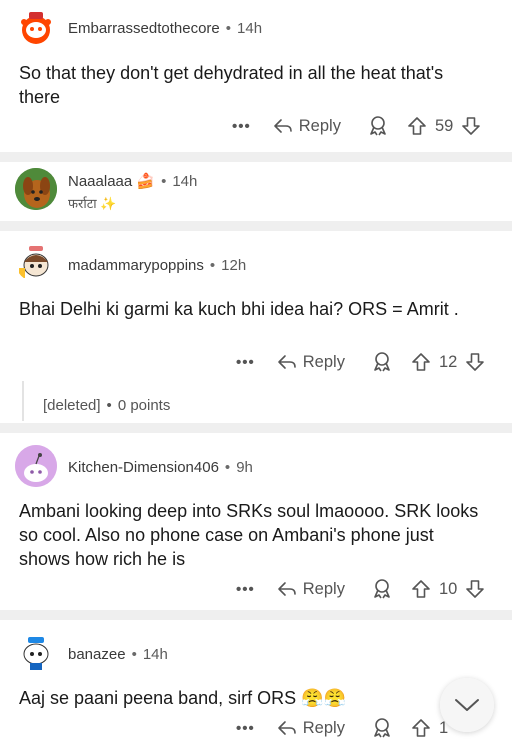  Describe the element at coordinates (144, 28) in the screenshot. I see `username: Embarrassedtothecore` at that location.